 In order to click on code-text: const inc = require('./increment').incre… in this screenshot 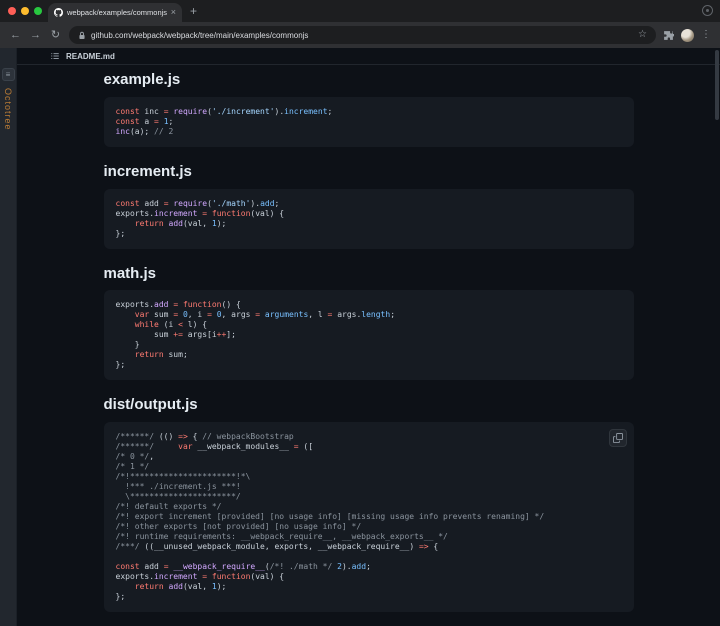, I will do `click(224, 121)`.